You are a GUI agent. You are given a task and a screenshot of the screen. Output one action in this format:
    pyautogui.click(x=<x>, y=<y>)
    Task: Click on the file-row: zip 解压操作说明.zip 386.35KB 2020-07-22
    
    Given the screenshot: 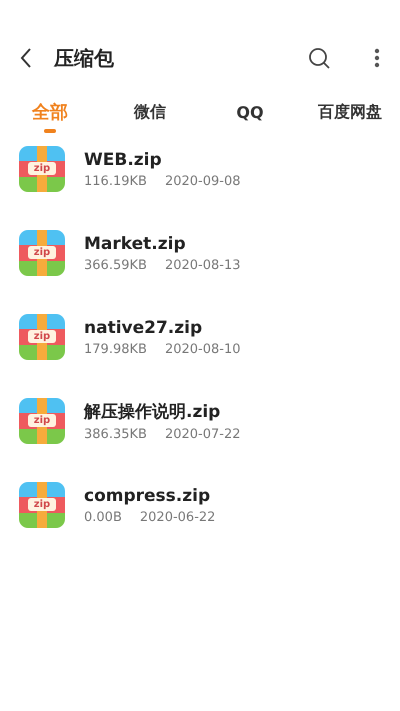 What is the action you would take?
    pyautogui.click(x=200, y=421)
    